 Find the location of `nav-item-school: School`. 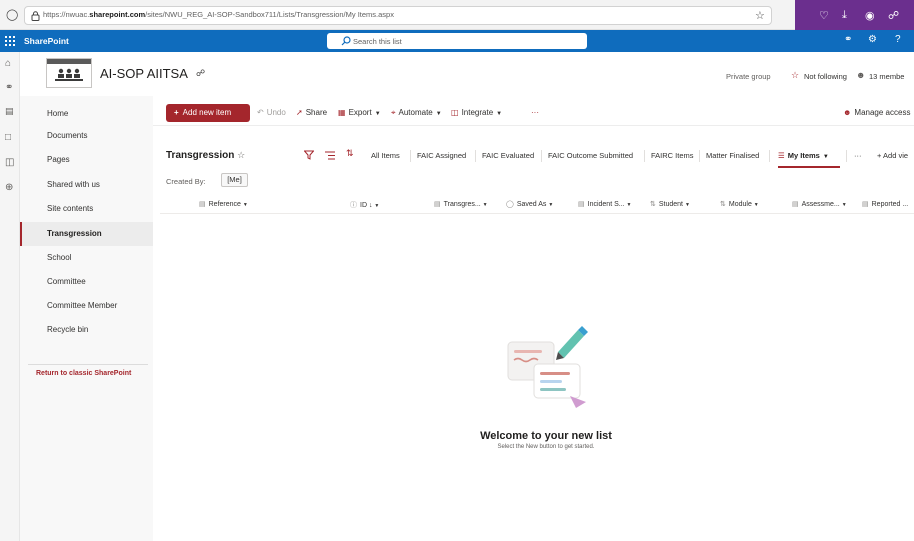

nav-item-school: School is located at coordinates (86, 258).